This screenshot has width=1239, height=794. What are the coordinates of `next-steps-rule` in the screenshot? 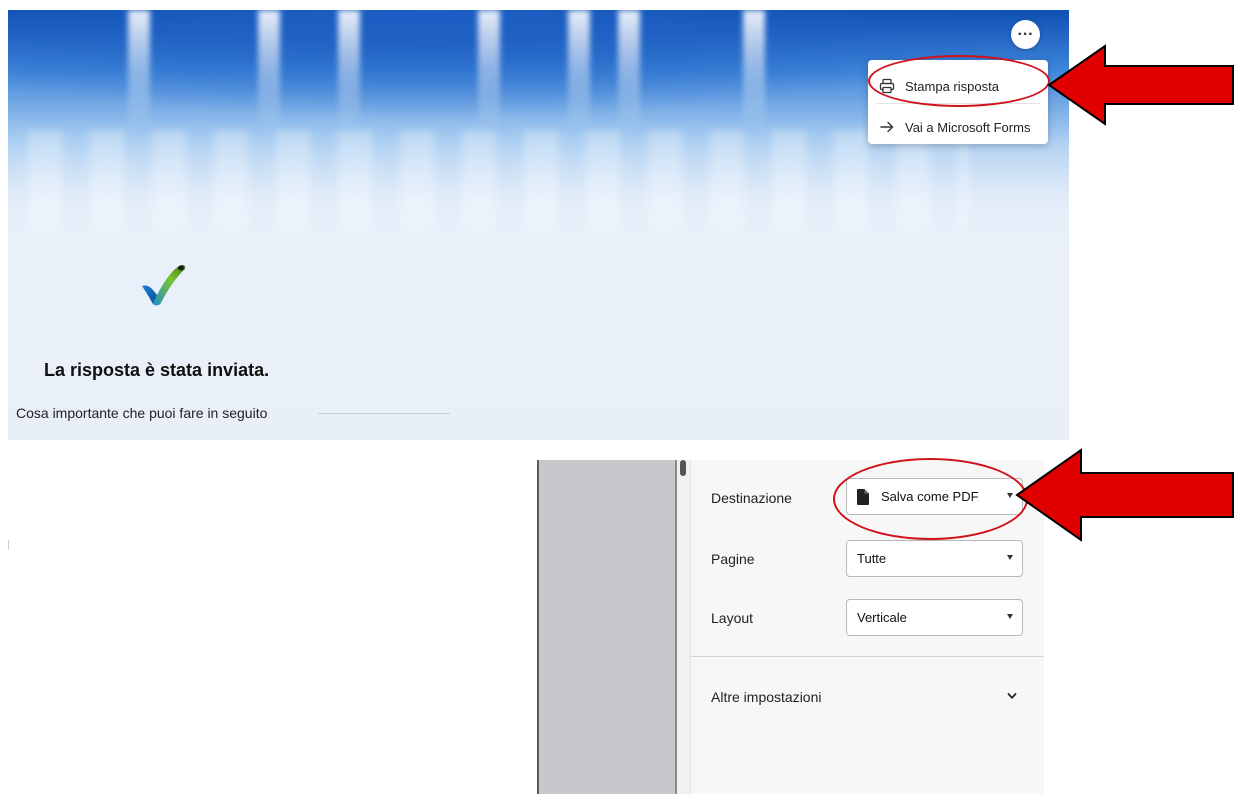 It's located at (384, 413).